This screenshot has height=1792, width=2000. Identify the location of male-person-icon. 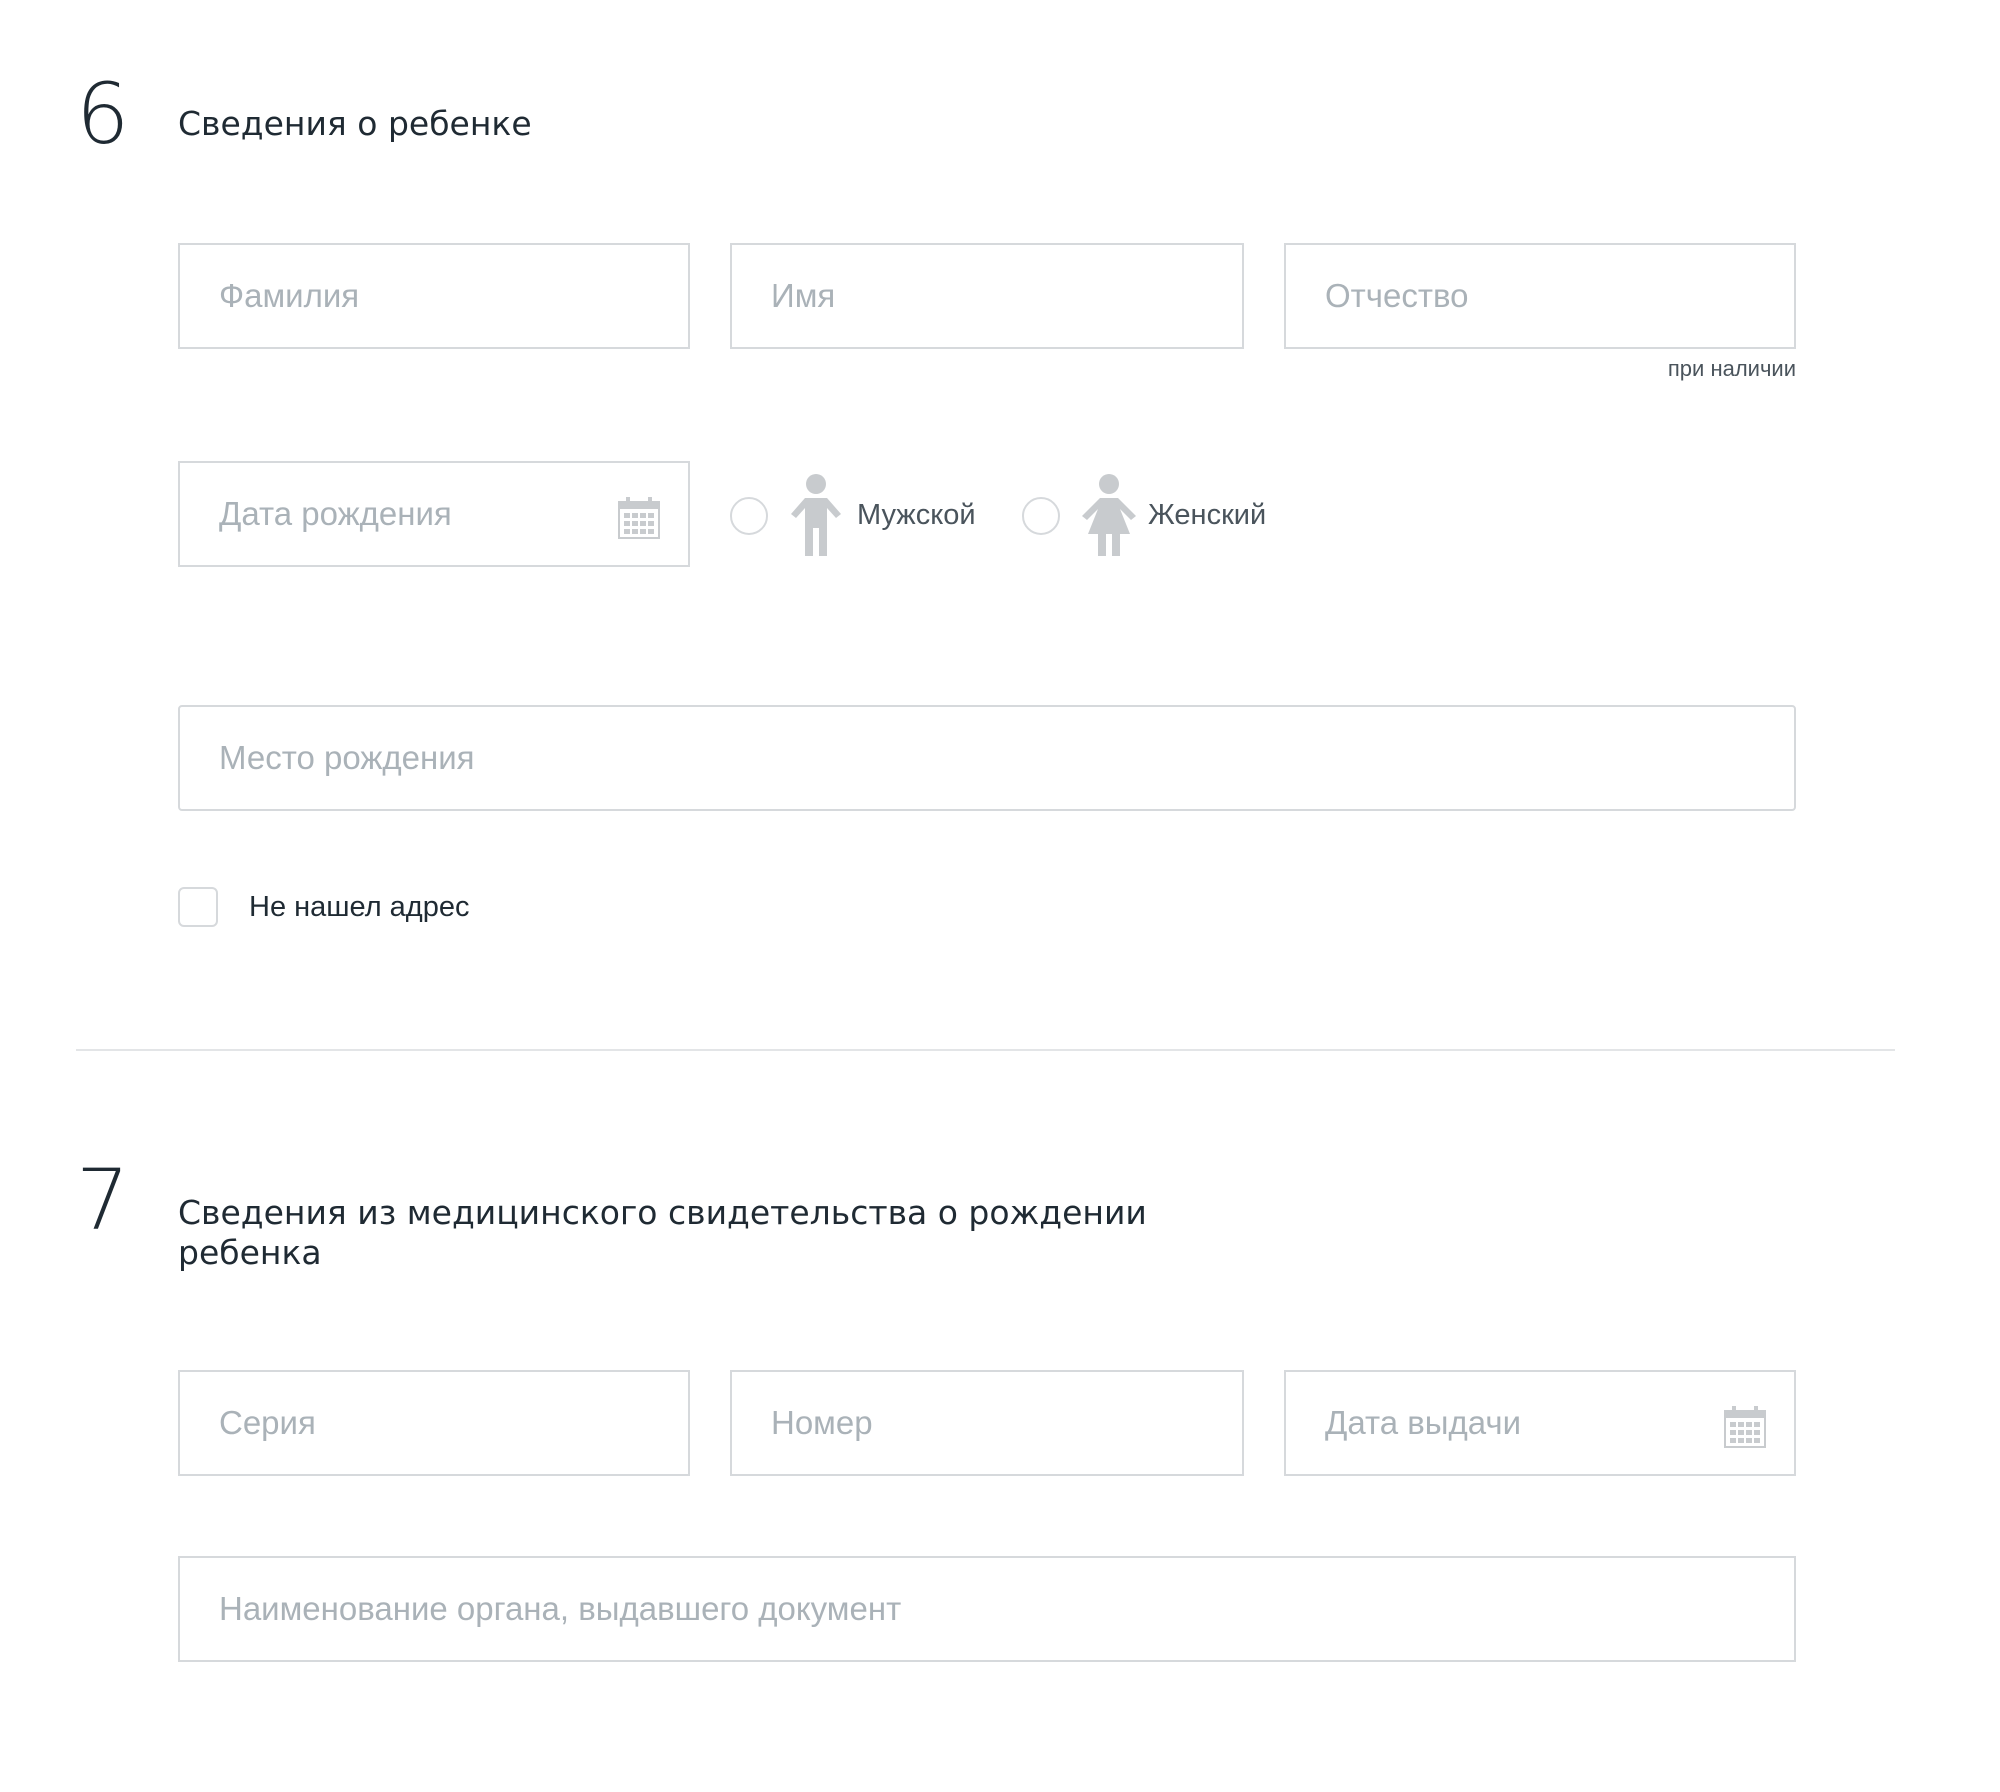
(816, 515).